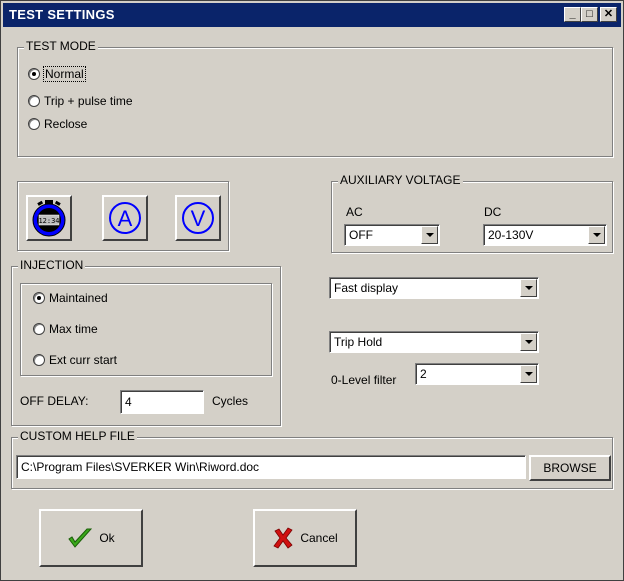 The width and height of the screenshot is (624, 581). Describe the element at coordinates (78, 298) in the screenshot. I see `radio-maintained-label: Maintained` at that location.